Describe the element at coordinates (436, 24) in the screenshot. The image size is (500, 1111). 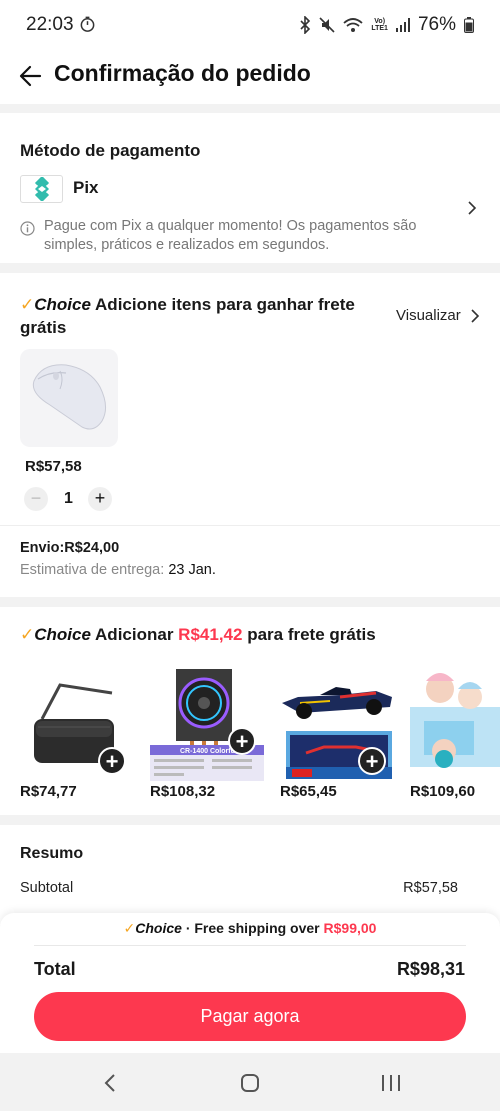
I see `battery-percent: 76%` at that location.